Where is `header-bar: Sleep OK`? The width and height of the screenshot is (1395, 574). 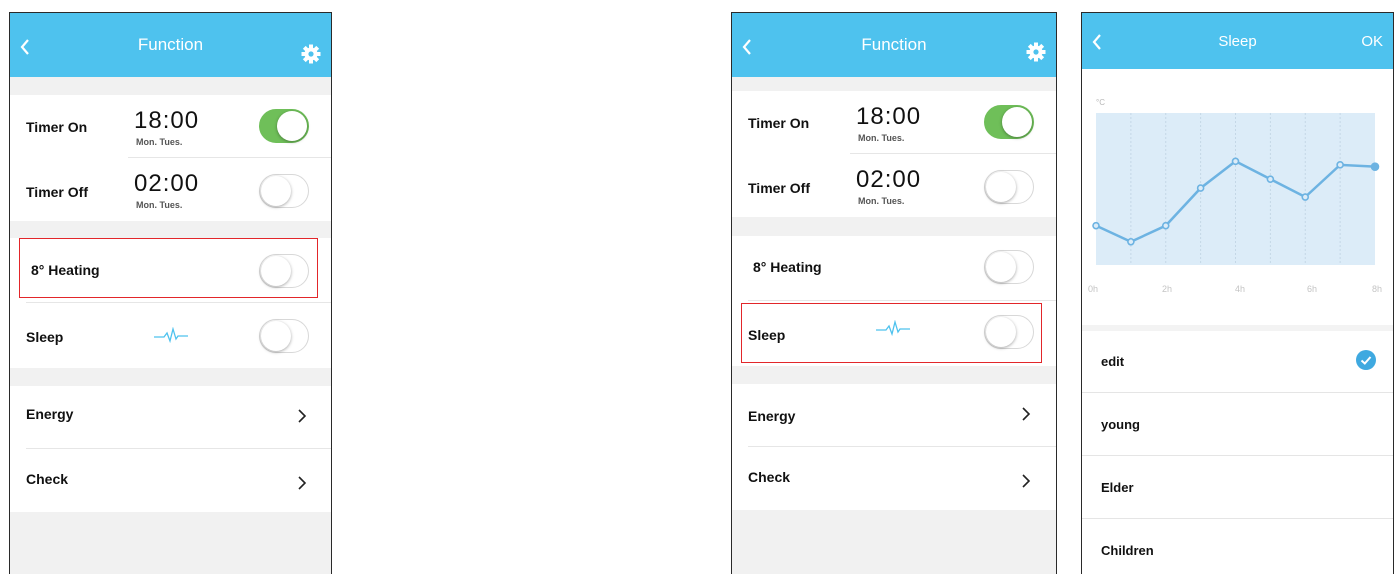 header-bar: Sleep OK is located at coordinates (1237, 41).